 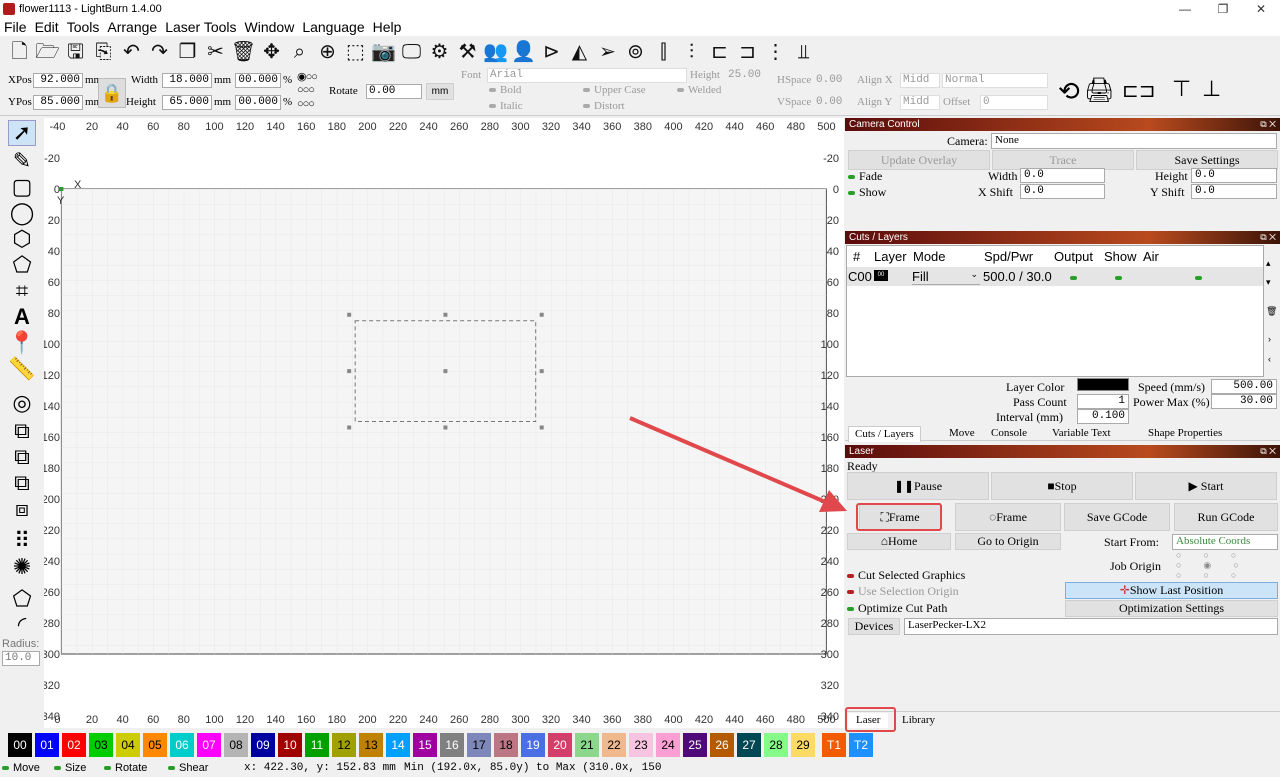 What do you see at coordinates (22, 457) in the screenshot?
I see `boolean-subtract-icon: ⧉` at bounding box center [22, 457].